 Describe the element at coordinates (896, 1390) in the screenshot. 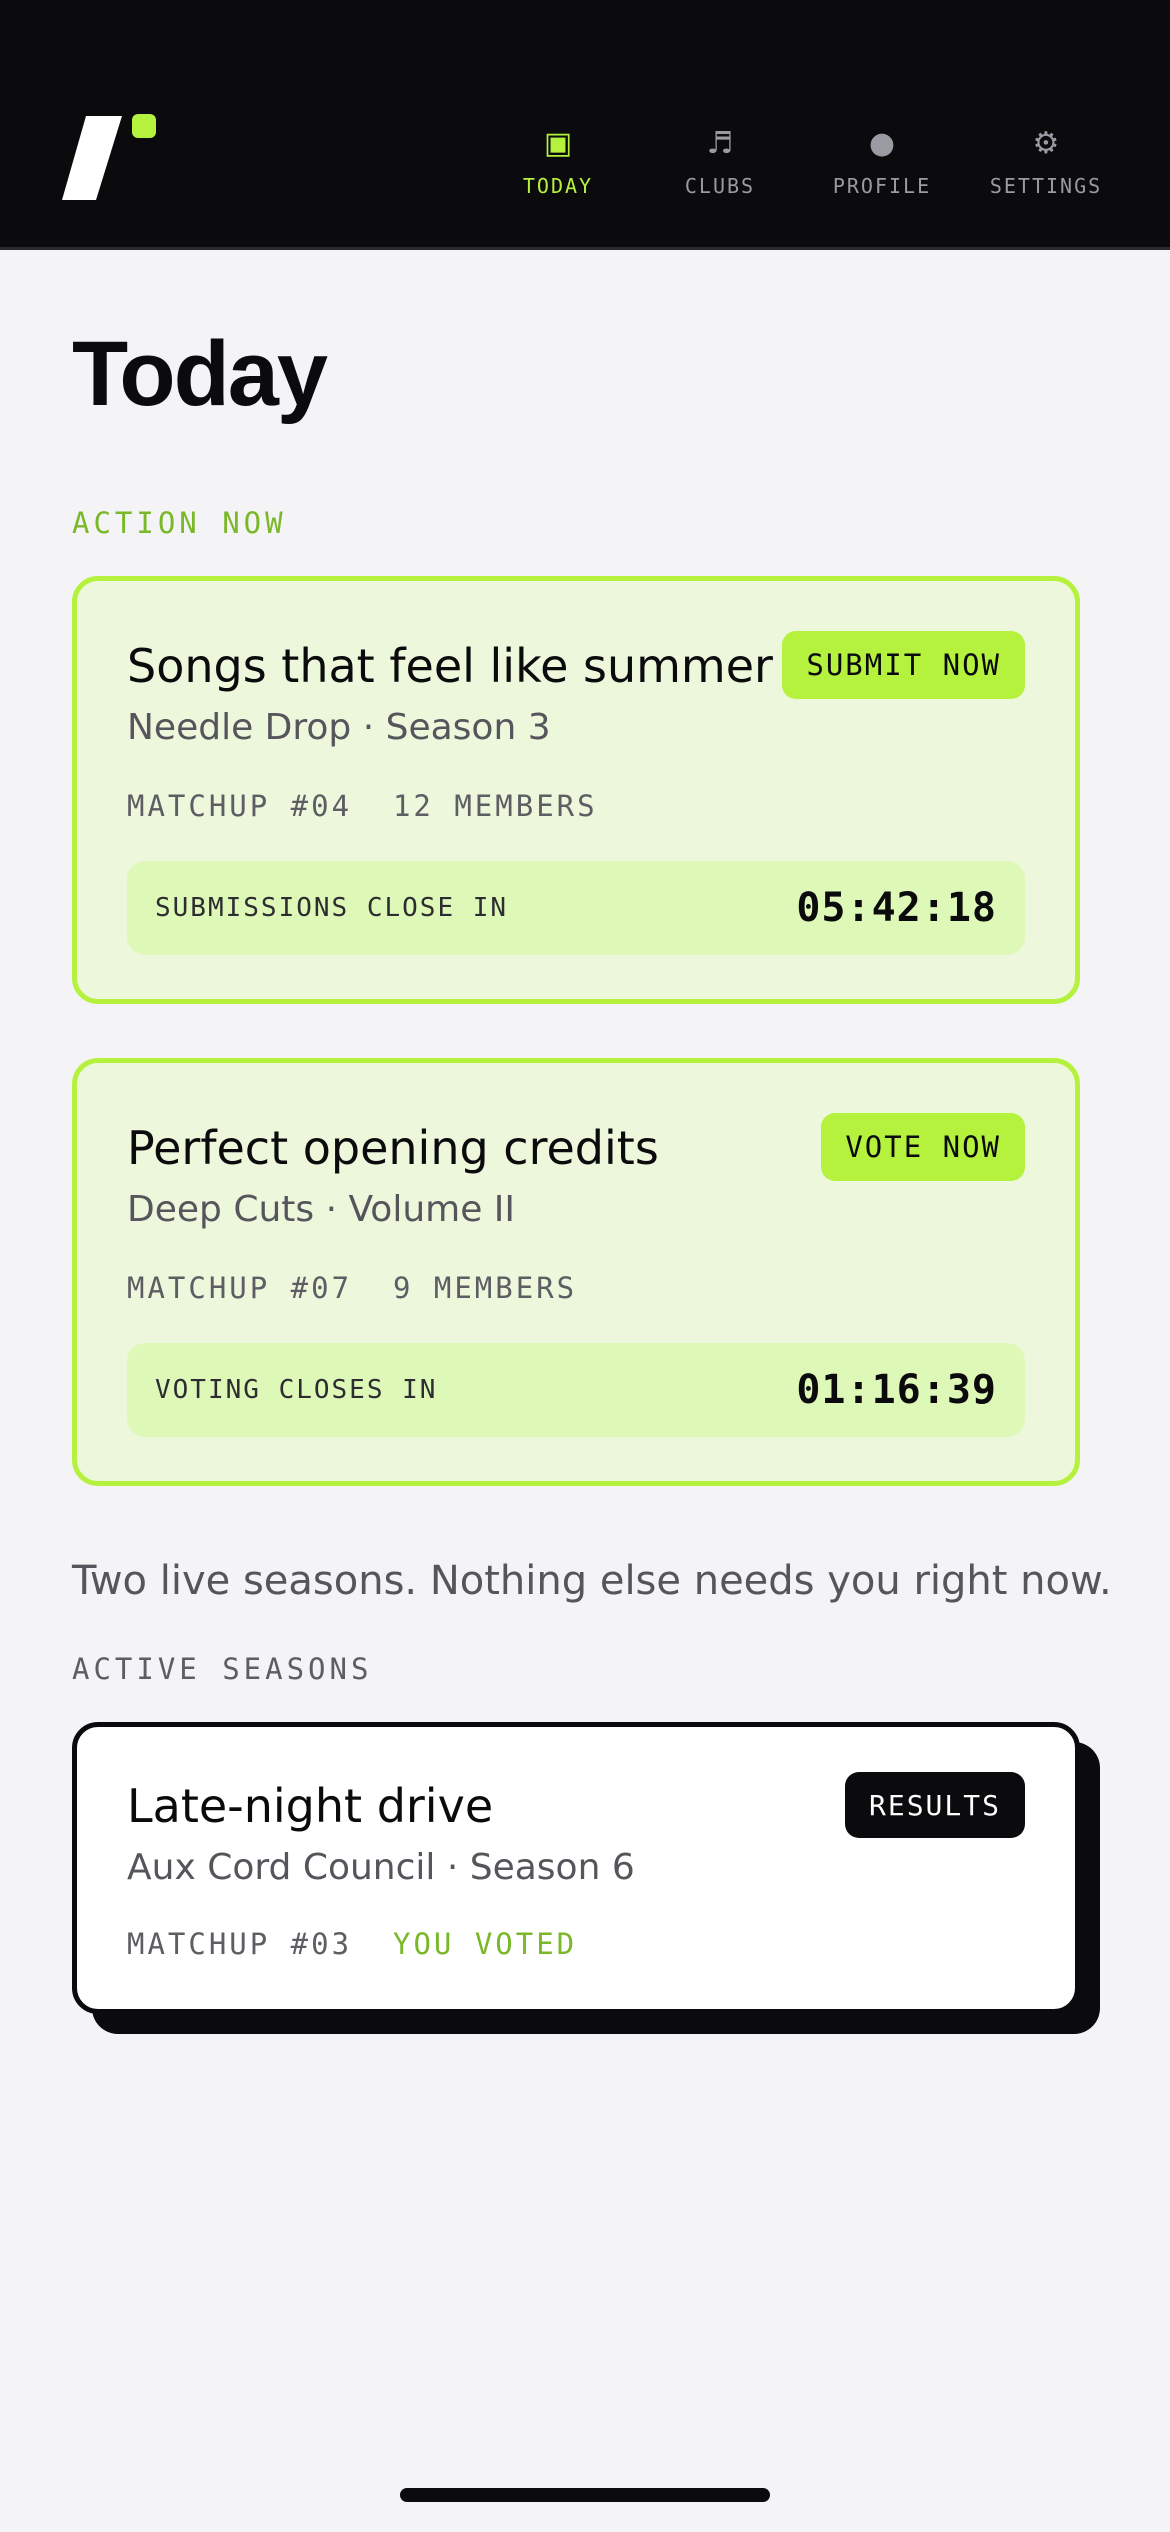

I see `countdown-timer: 01:16:39` at that location.